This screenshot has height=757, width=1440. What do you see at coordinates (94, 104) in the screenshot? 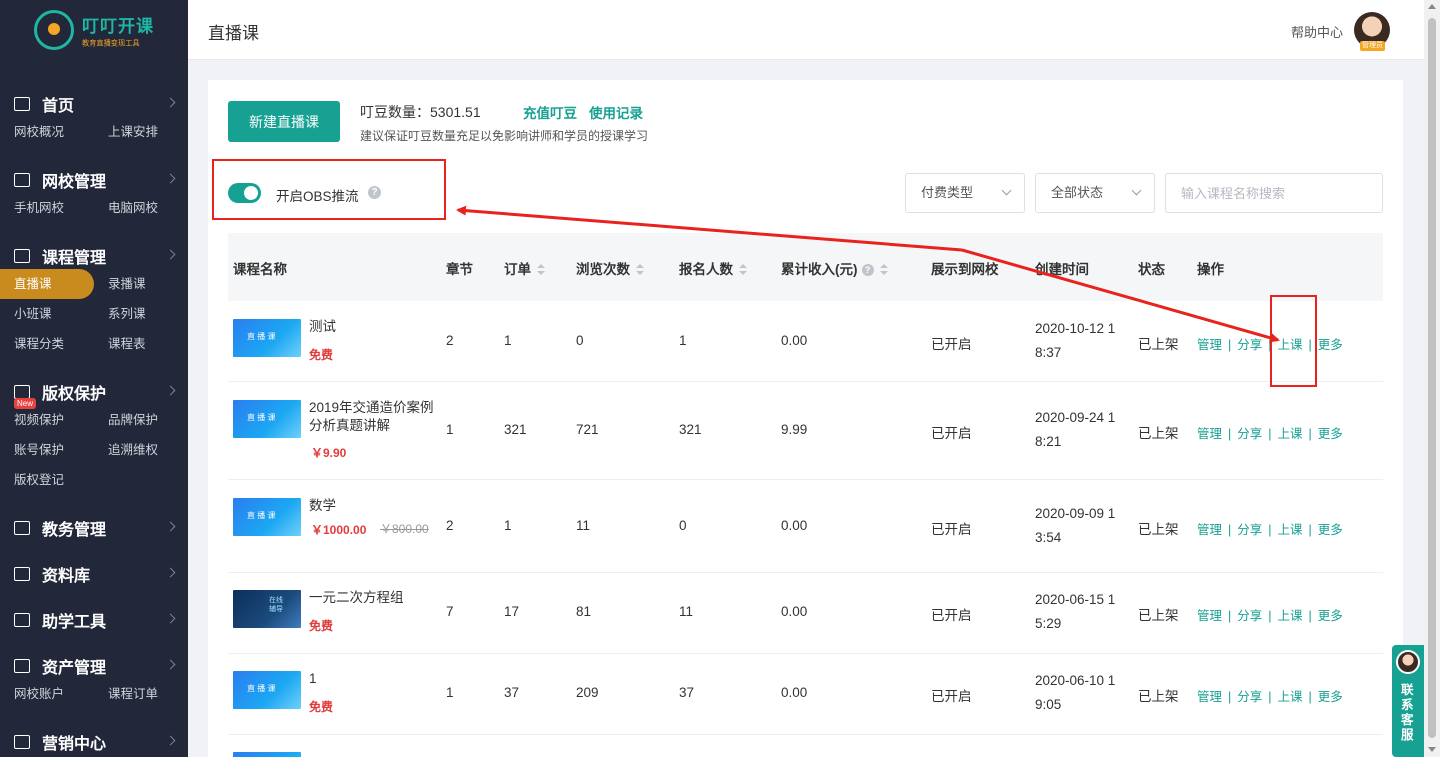
I see `nav-head-home: 首页` at bounding box center [94, 104].